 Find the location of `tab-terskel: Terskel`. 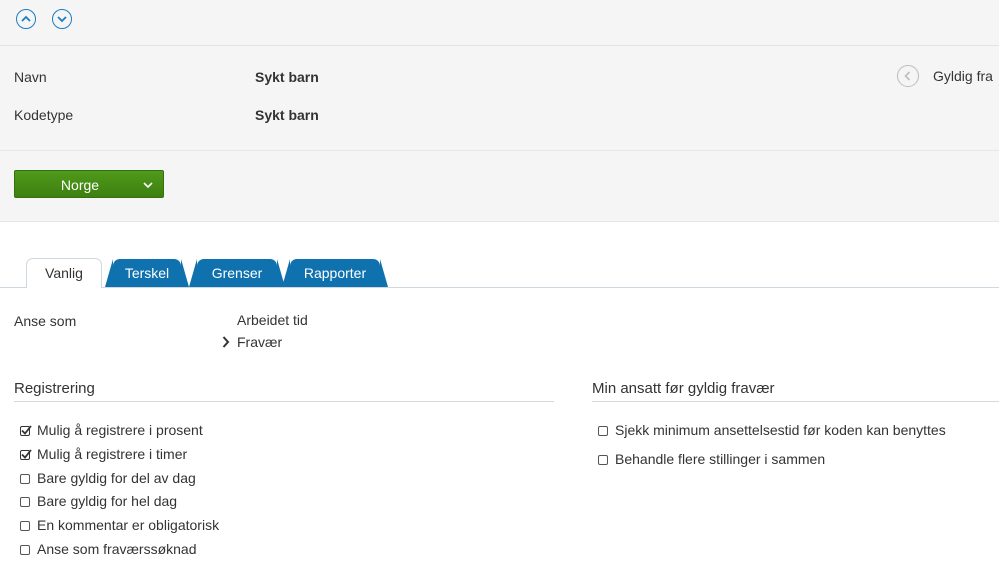

tab-terskel: Terskel is located at coordinates (147, 273).